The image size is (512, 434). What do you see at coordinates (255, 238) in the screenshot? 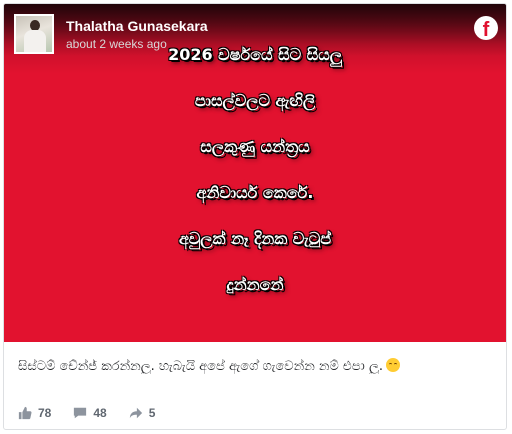
I see `headline-line: අවුලක් නෑ දිනක වැටුප්` at bounding box center [255, 238].